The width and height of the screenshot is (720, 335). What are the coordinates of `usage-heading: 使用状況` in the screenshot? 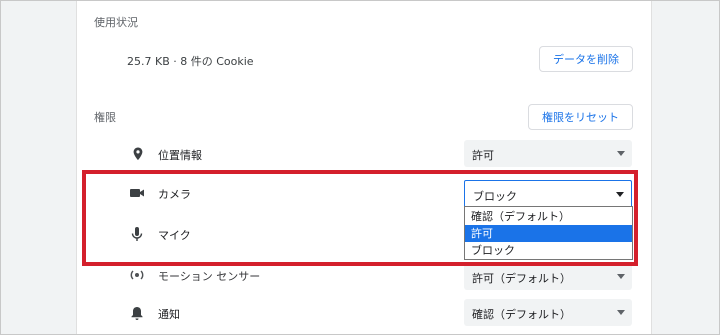 It's located at (116, 22).